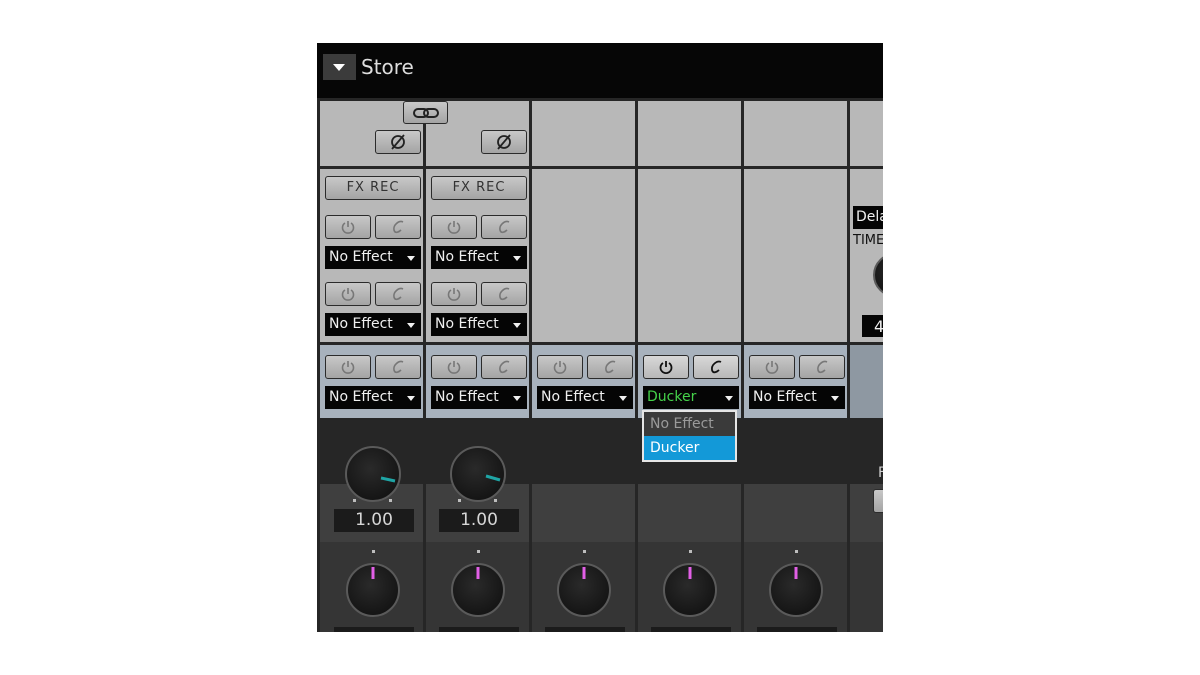 Image resolution: width=1200 pixels, height=675 pixels. I want to click on ch2-pan-value, so click(479, 629).